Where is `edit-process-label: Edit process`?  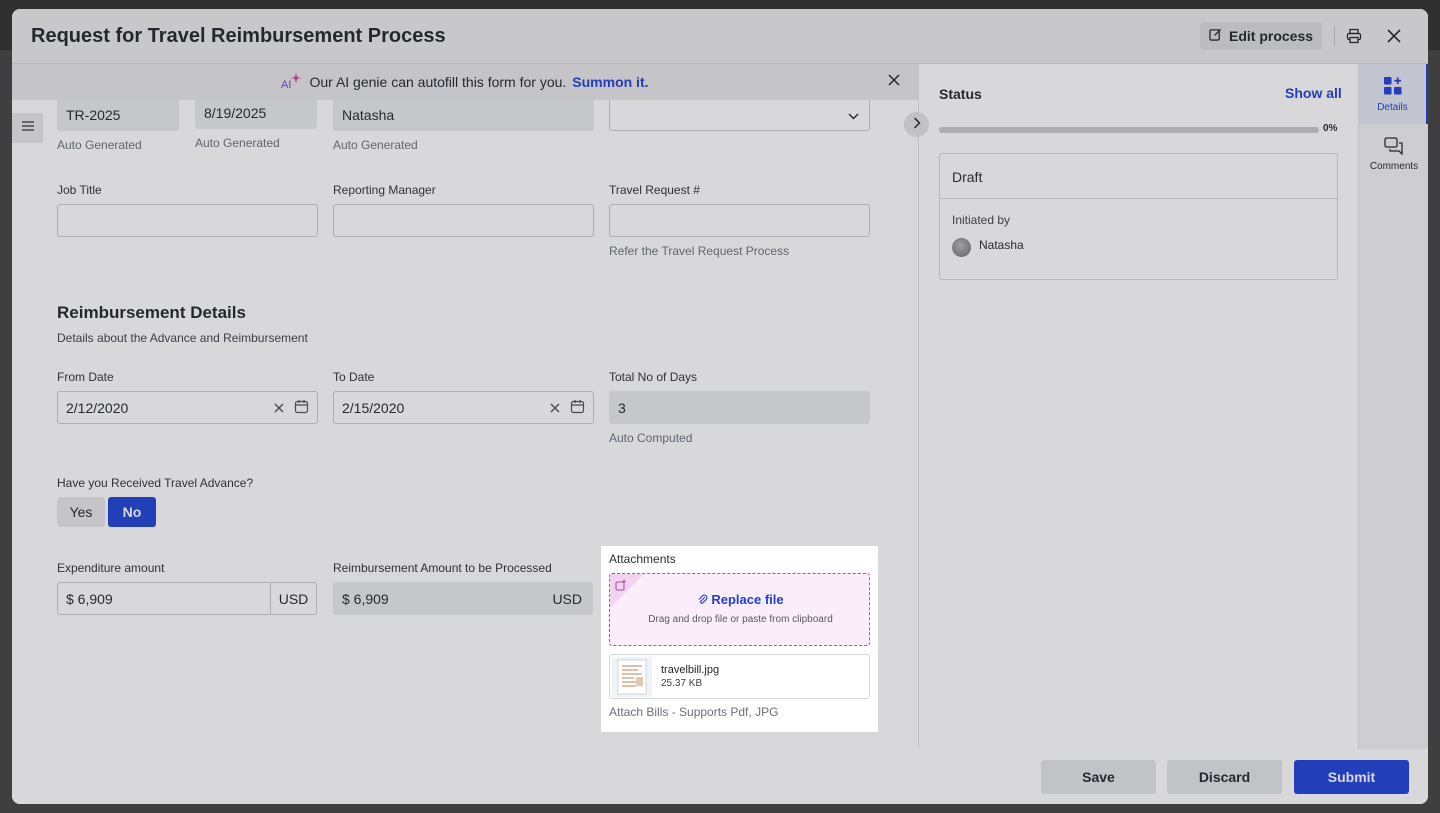 edit-process-label: Edit process is located at coordinates (1271, 36).